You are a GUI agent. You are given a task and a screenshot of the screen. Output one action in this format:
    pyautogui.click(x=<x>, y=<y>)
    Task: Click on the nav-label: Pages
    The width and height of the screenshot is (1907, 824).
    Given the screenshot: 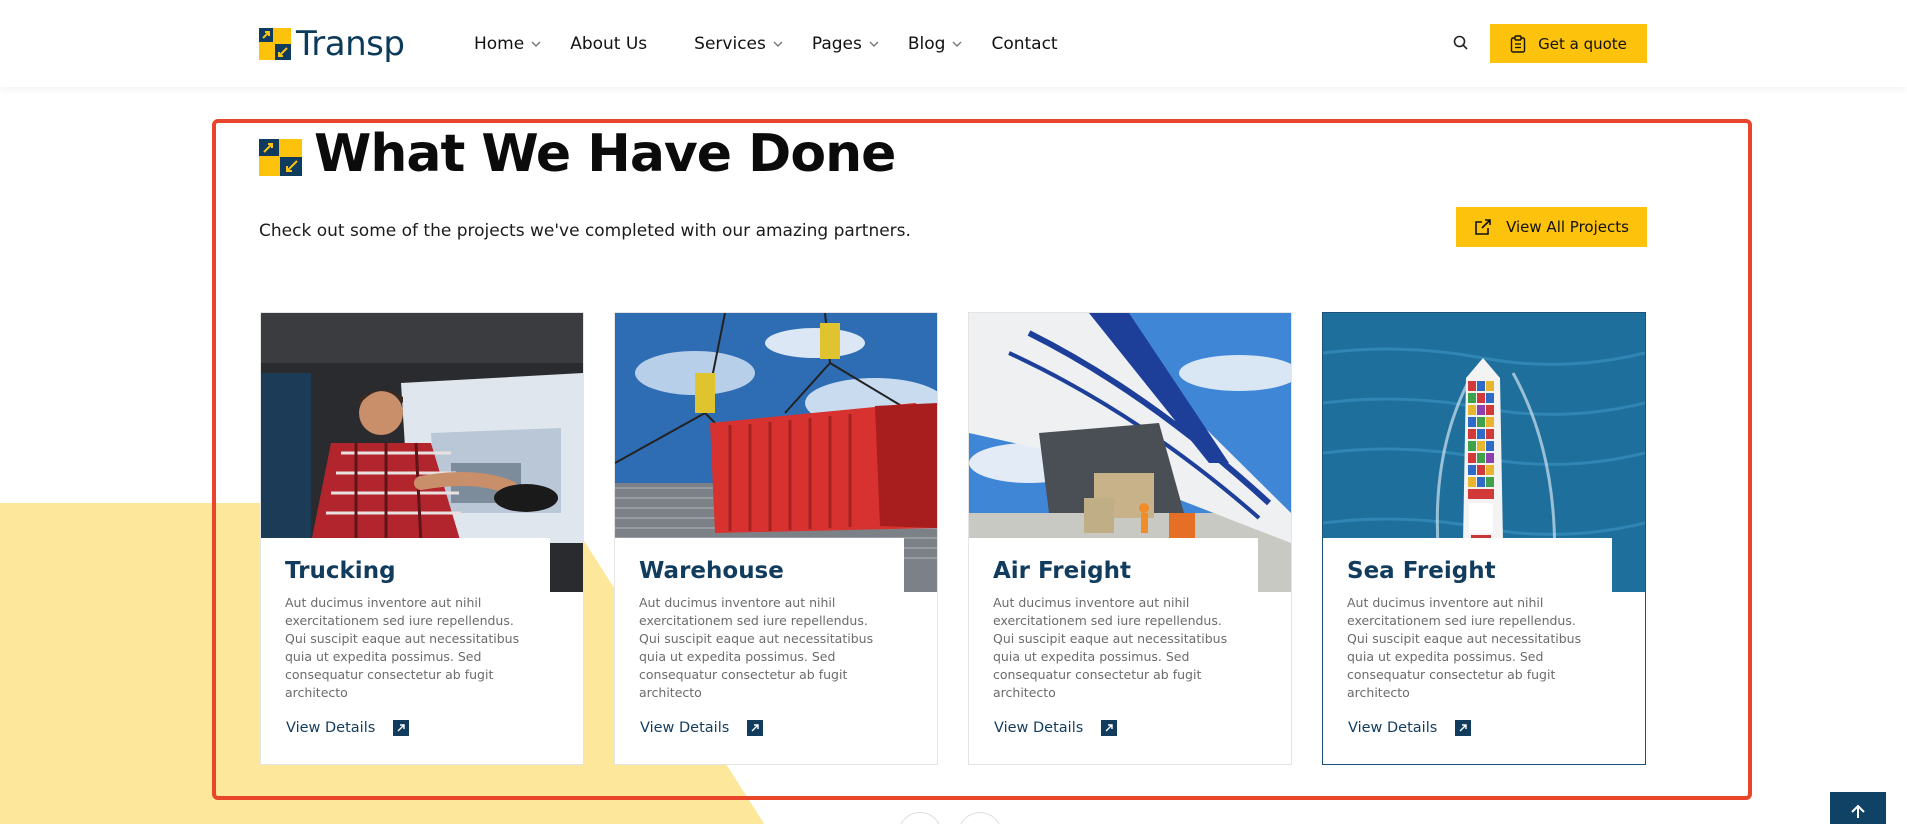 What is the action you would take?
    pyautogui.click(x=836, y=43)
    